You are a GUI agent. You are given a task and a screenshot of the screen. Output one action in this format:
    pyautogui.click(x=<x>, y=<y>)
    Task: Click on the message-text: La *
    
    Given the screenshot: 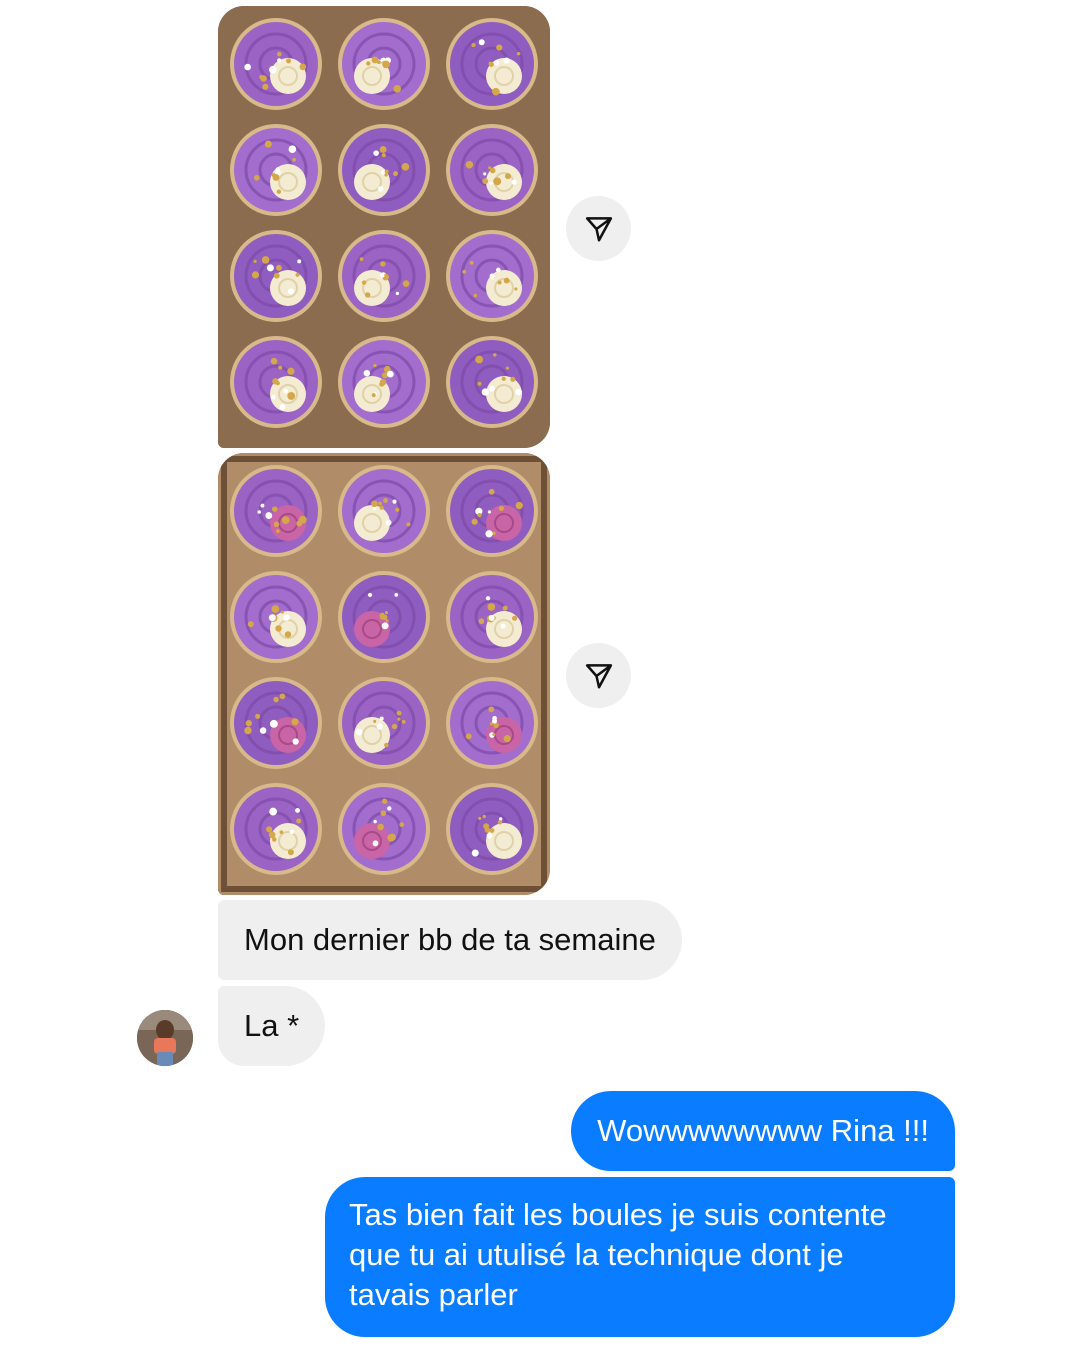 What is the action you would take?
    pyautogui.click(x=272, y=1025)
    